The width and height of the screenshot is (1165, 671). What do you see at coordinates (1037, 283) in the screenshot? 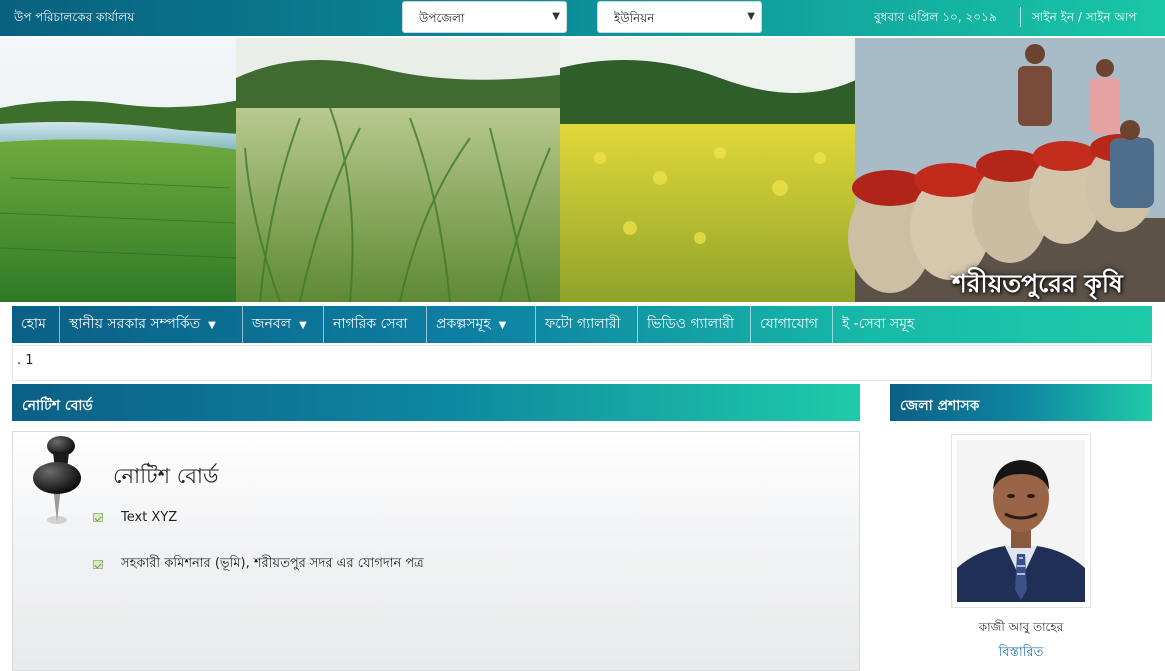
I see `banner-title: শরীয়তপুরের কৃষি` at bounding box center [1037, 283].